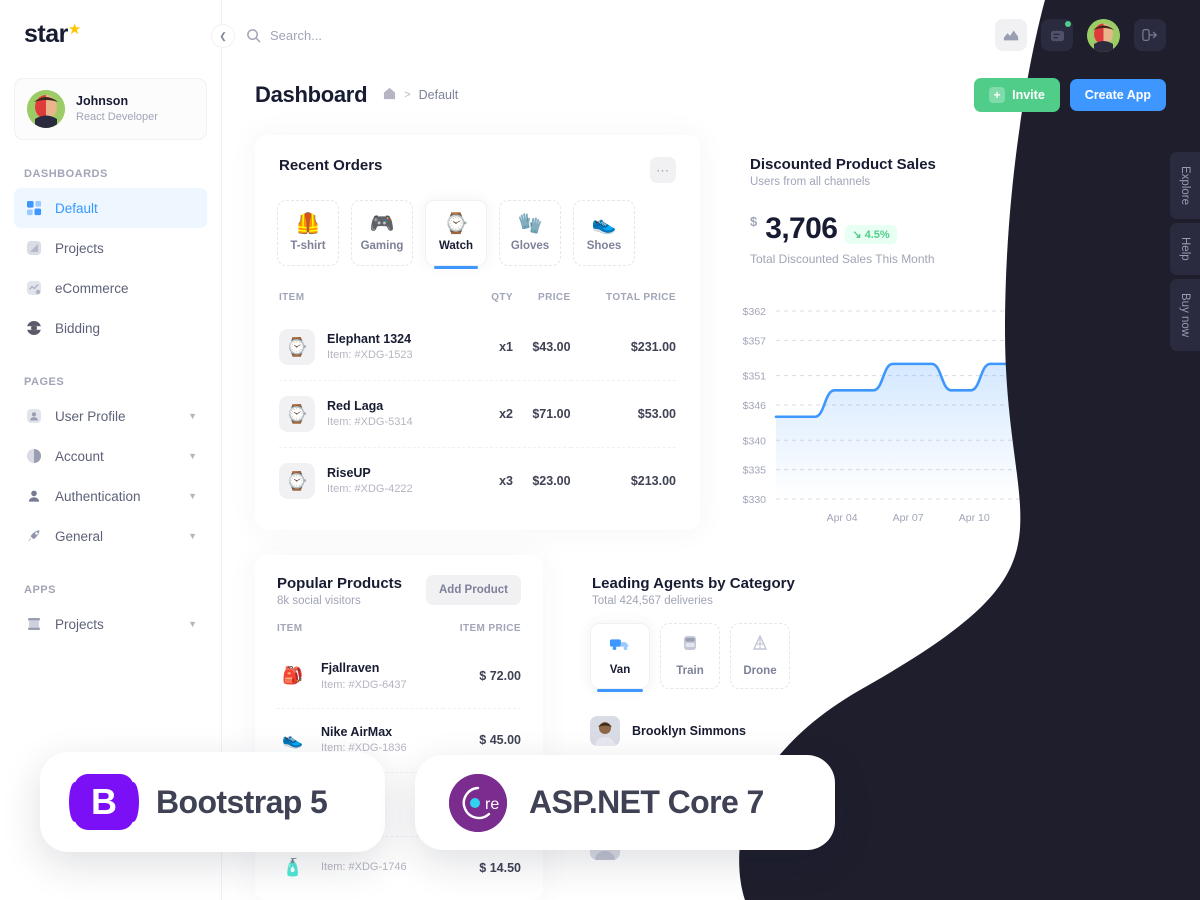  I want to click on product-thumbnail: 🎒, so click(293, 676).